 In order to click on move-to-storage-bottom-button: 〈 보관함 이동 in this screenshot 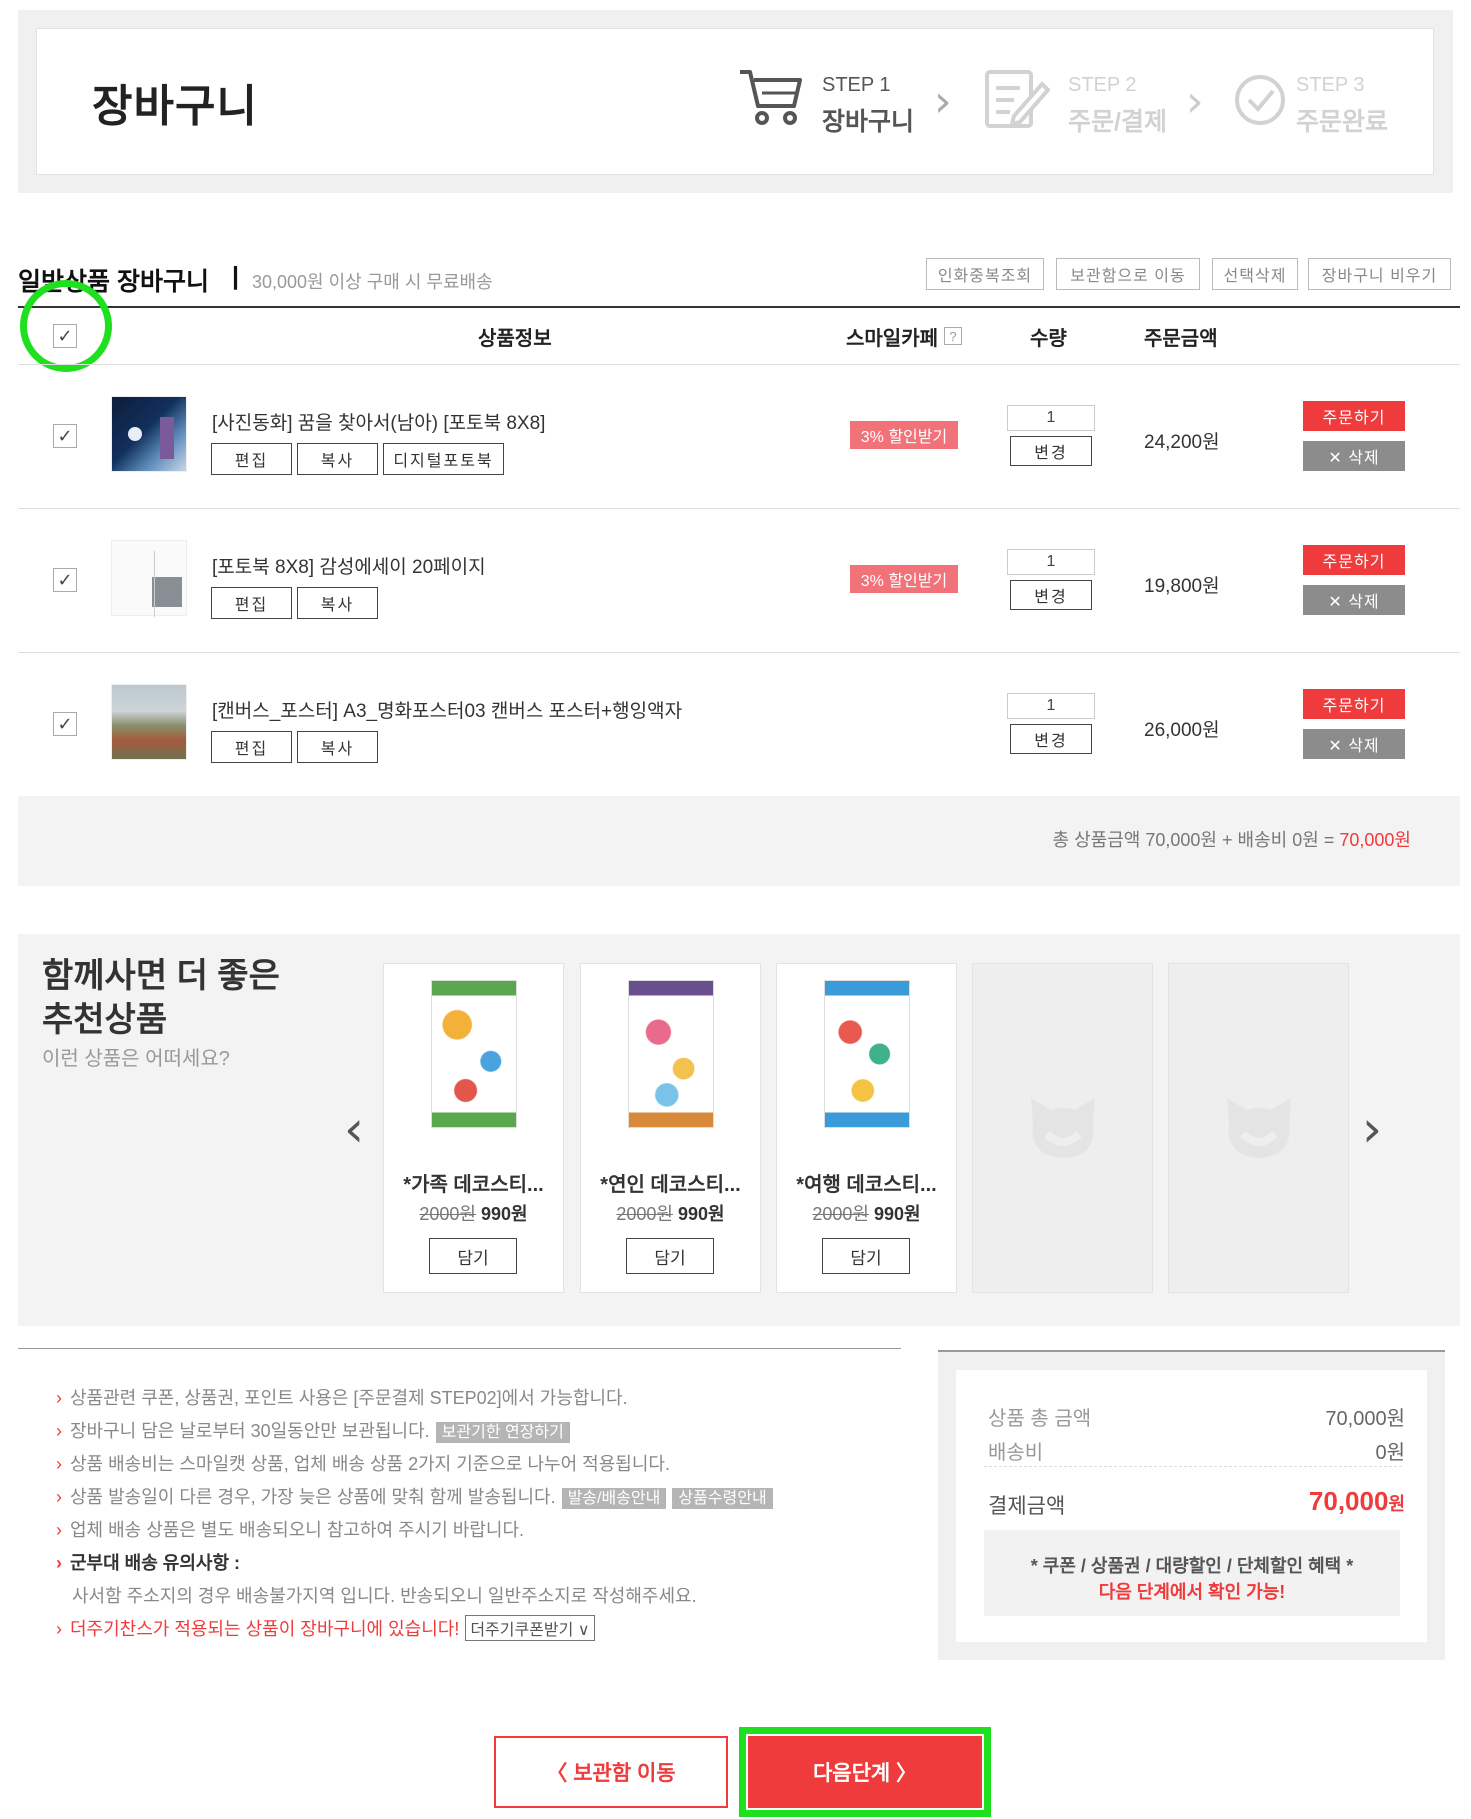, I will do `click(611, 1772)`.